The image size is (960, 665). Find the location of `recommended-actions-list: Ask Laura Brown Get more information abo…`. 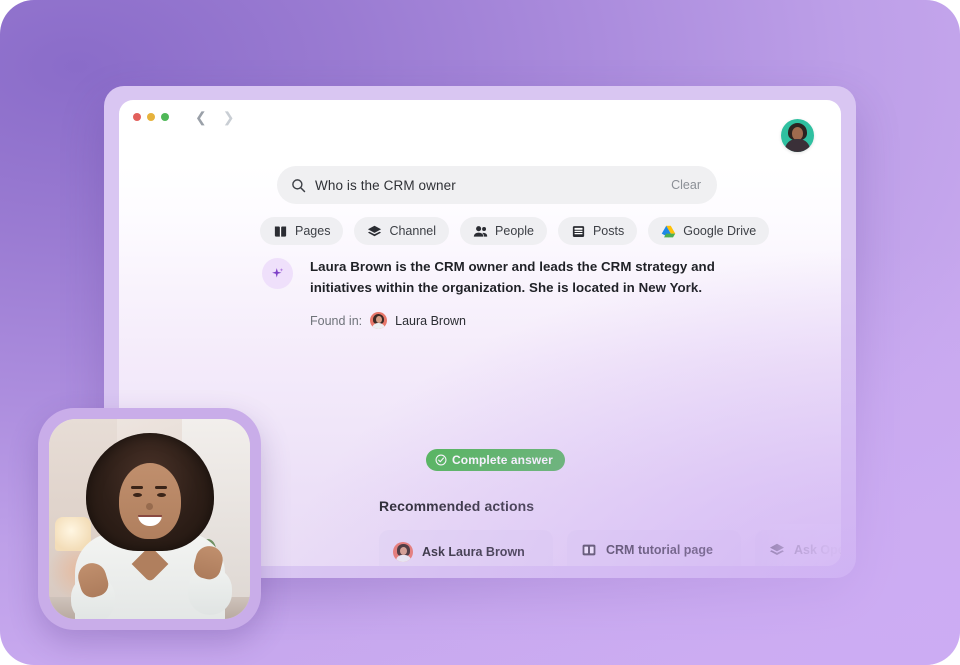

recommended-actions-list: Ask Laura Brown Get more information abo… is located at coordinates (610, 548).